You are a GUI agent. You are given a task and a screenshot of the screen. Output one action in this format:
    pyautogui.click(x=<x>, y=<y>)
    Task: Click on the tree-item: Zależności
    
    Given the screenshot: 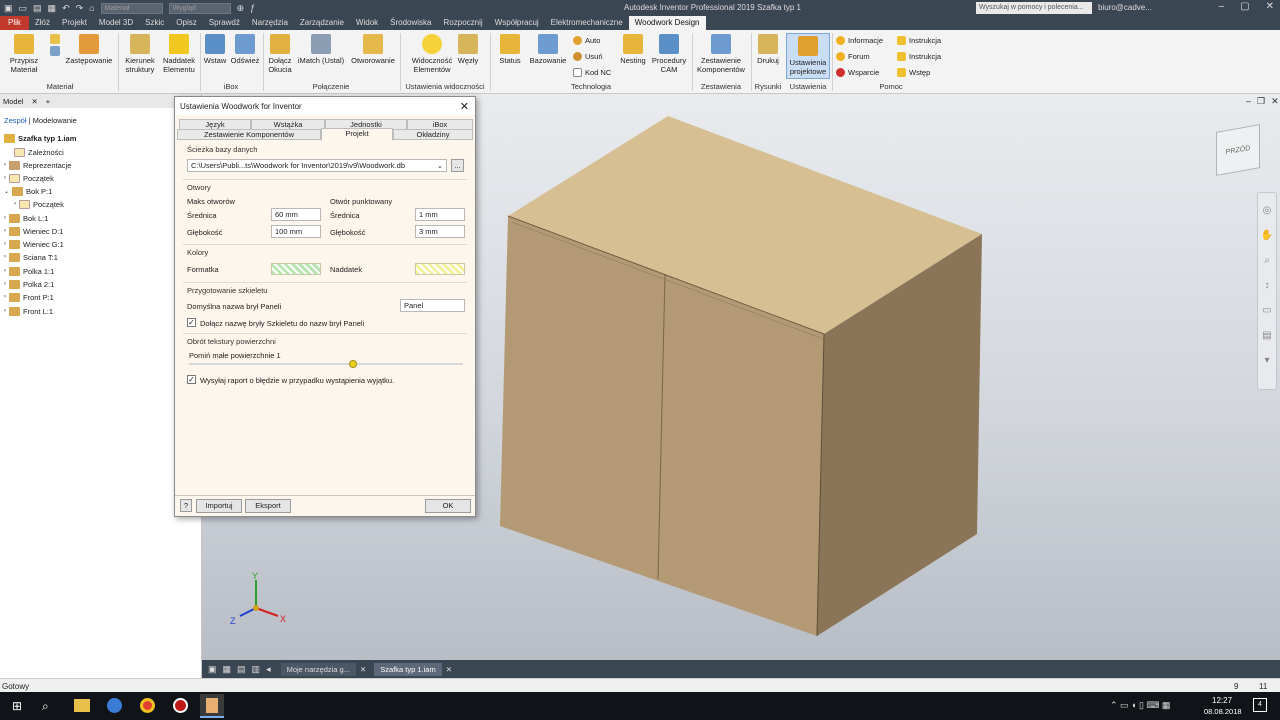 What is the action you would take?
    pyautogui.click(x=39, y=152)
    